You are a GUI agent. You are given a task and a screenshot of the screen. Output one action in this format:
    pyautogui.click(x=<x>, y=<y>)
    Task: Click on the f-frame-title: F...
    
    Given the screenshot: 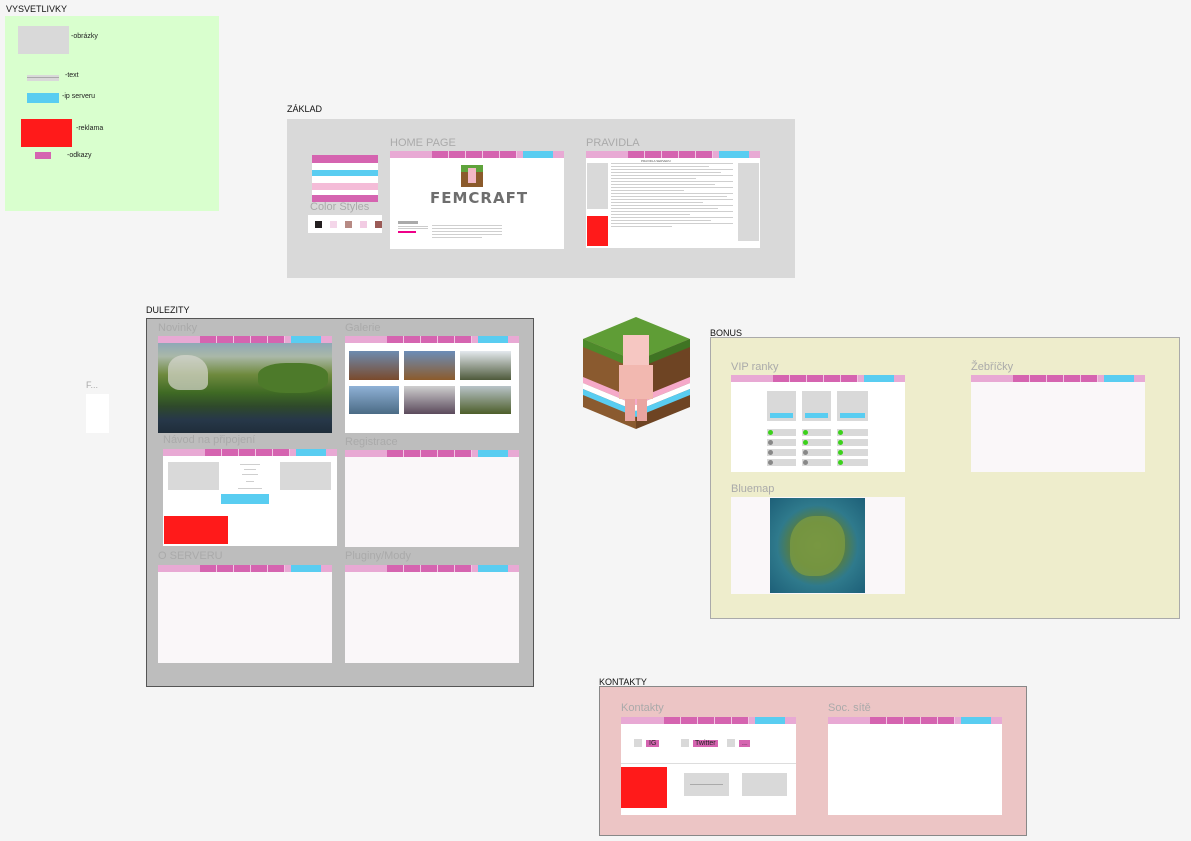 What is the action you would take?
    pyautogui.click(x=92, y=385)
    